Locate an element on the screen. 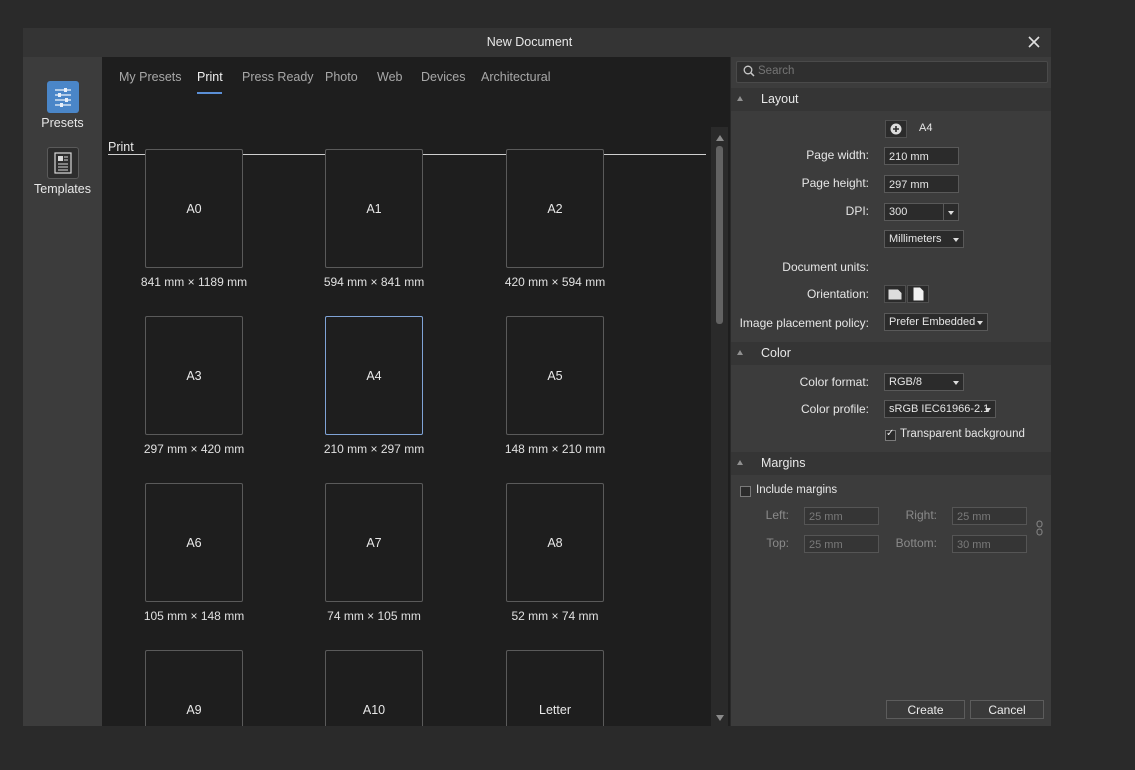 This screenshot has height=770, width=1135. preset-thumbnail: A9 is located at coordinates (194, 688).